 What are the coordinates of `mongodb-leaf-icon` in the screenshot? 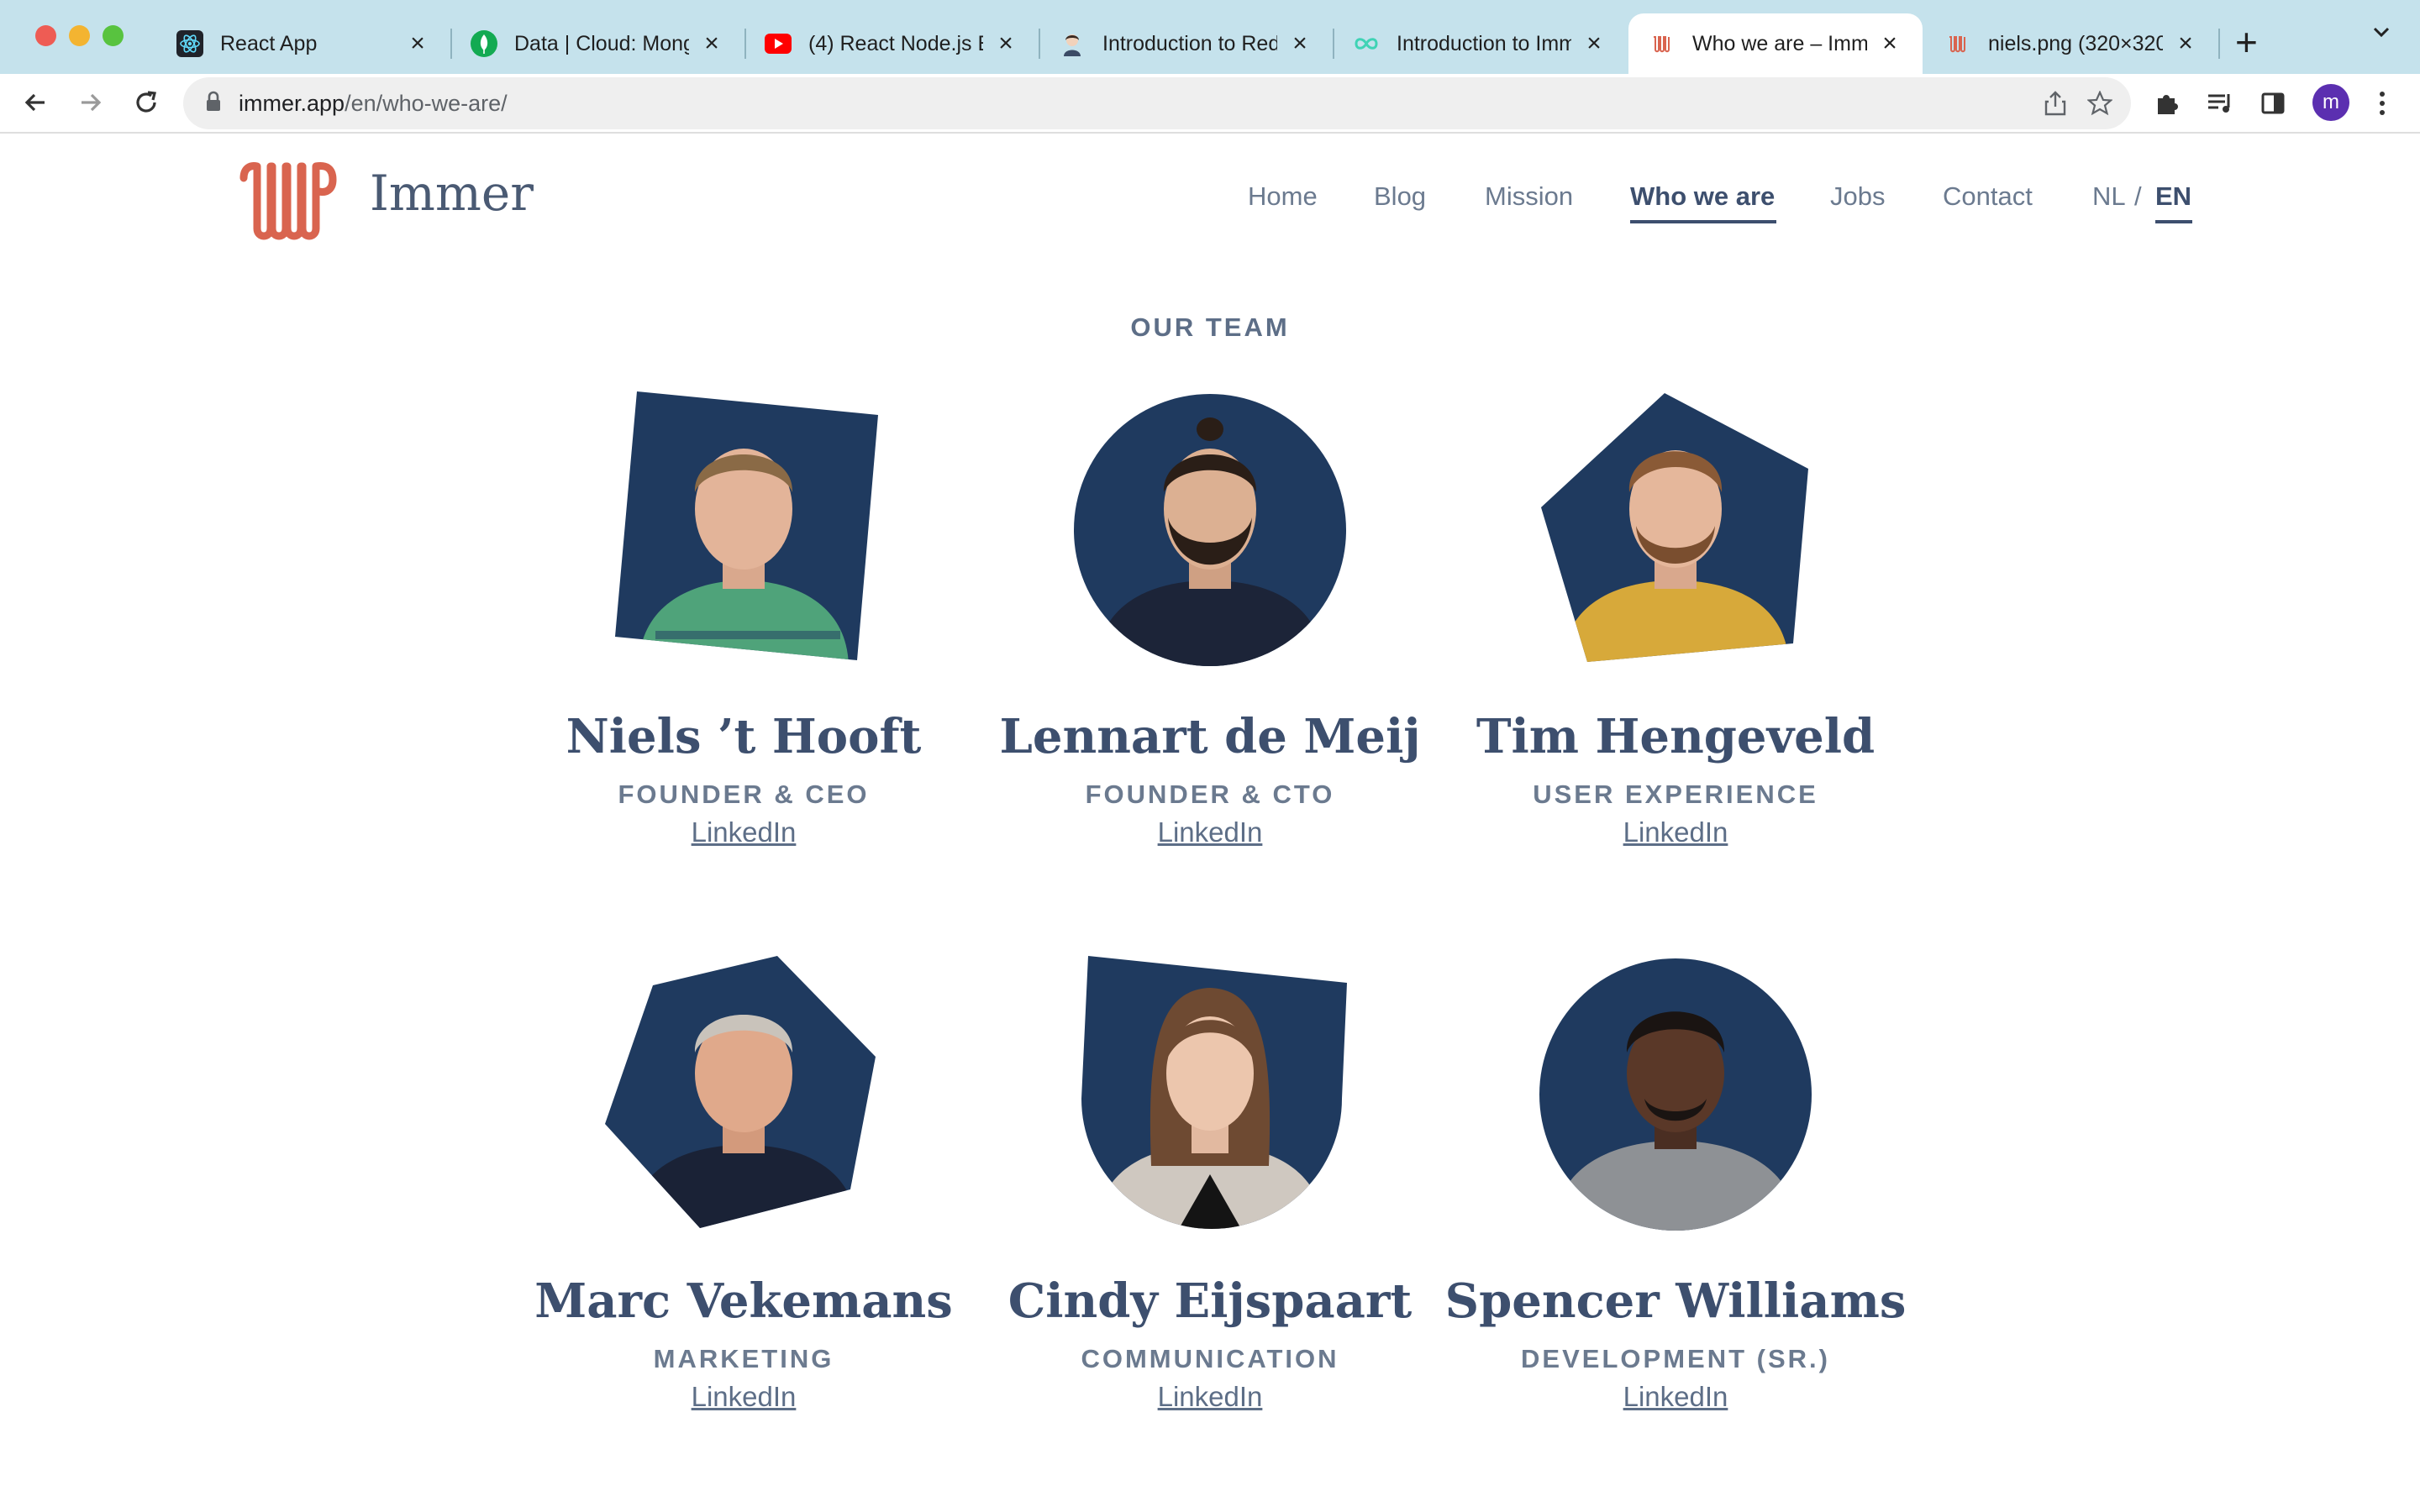 It's located at (484, 43).